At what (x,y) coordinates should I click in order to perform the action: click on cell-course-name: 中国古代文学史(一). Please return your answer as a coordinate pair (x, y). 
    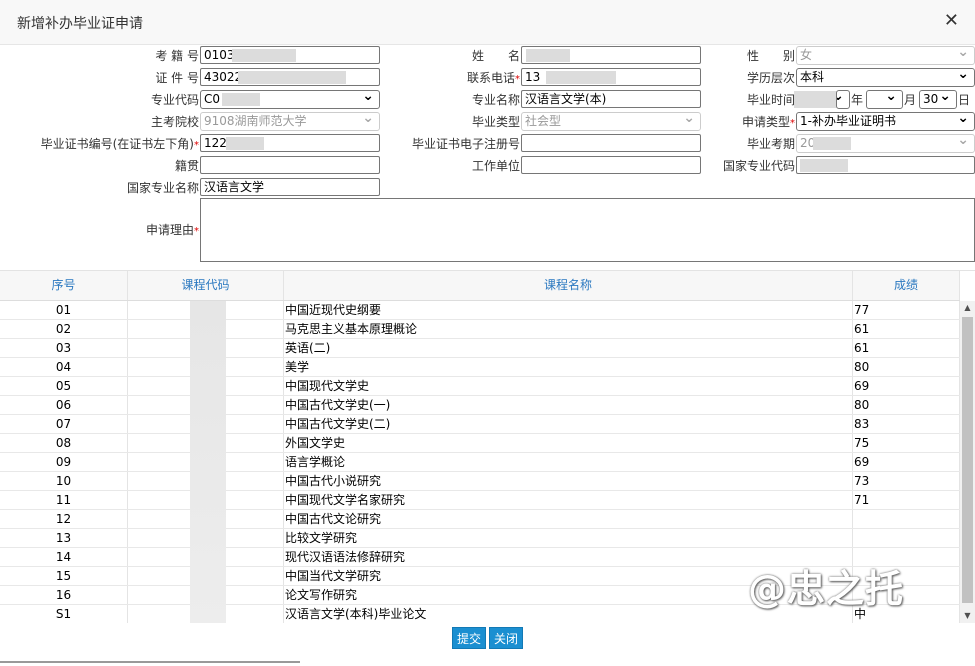
    Looking at the image, I should click on (568, 405).